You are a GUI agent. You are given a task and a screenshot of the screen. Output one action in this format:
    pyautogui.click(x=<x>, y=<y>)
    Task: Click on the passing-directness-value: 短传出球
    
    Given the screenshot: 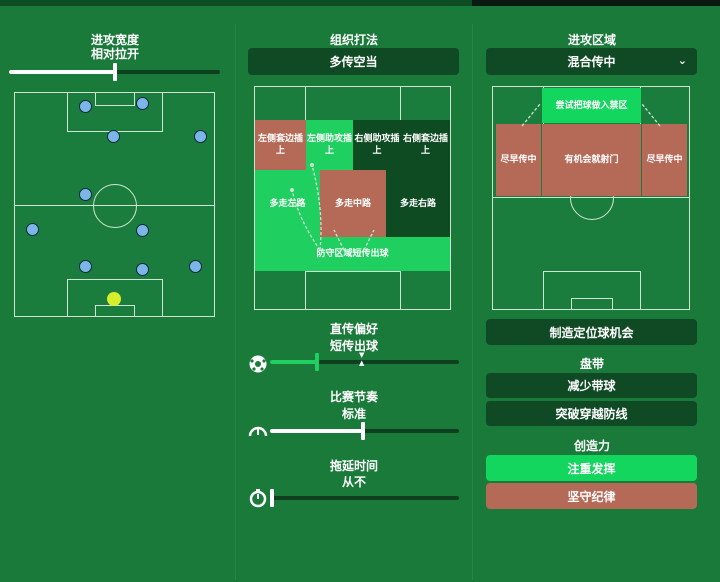 What is the action you would take?
    pyautogui.click(x=353, y=346)
    